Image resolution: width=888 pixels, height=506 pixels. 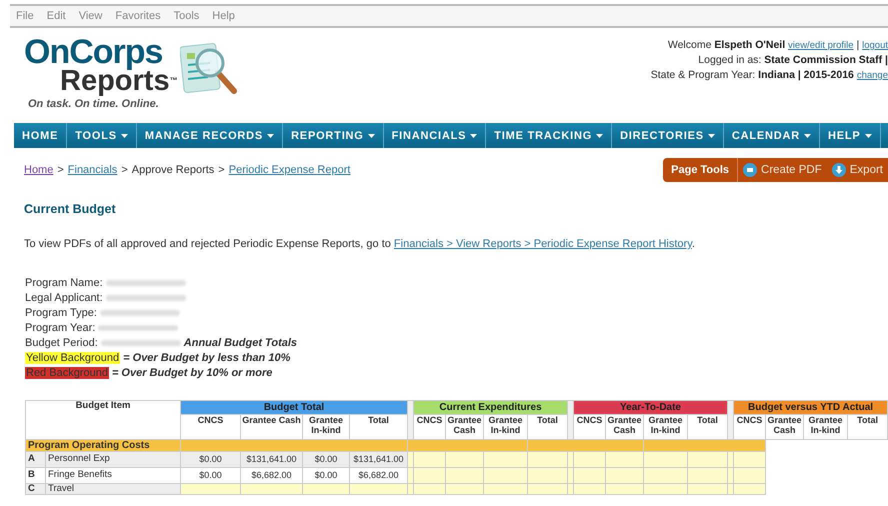 I want to click on column-header: Total, so click(x=868, y=427).